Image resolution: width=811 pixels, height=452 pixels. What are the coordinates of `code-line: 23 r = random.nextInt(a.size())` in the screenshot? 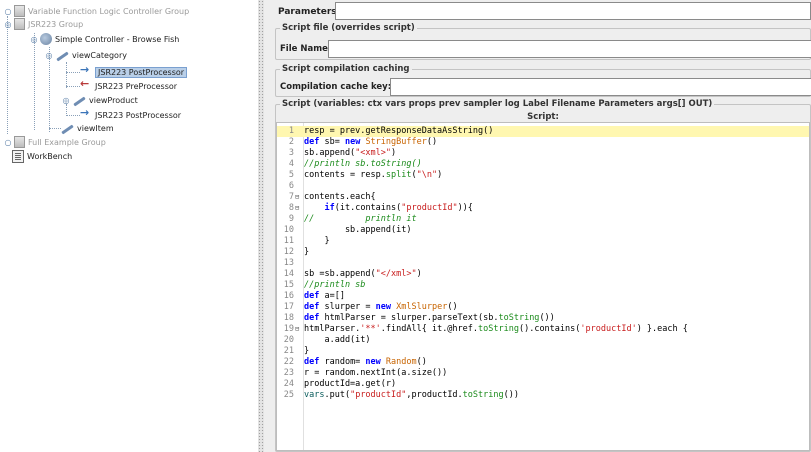 It's located at (543, 373).